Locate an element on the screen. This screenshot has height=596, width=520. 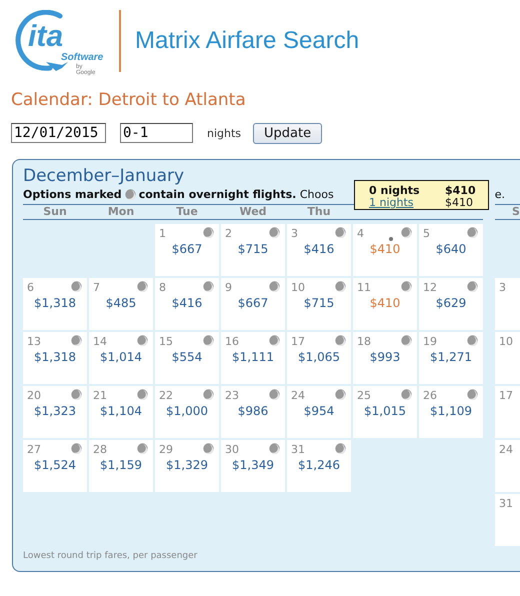
day-cell: 5 $640 is located at coordinates (451, 250).